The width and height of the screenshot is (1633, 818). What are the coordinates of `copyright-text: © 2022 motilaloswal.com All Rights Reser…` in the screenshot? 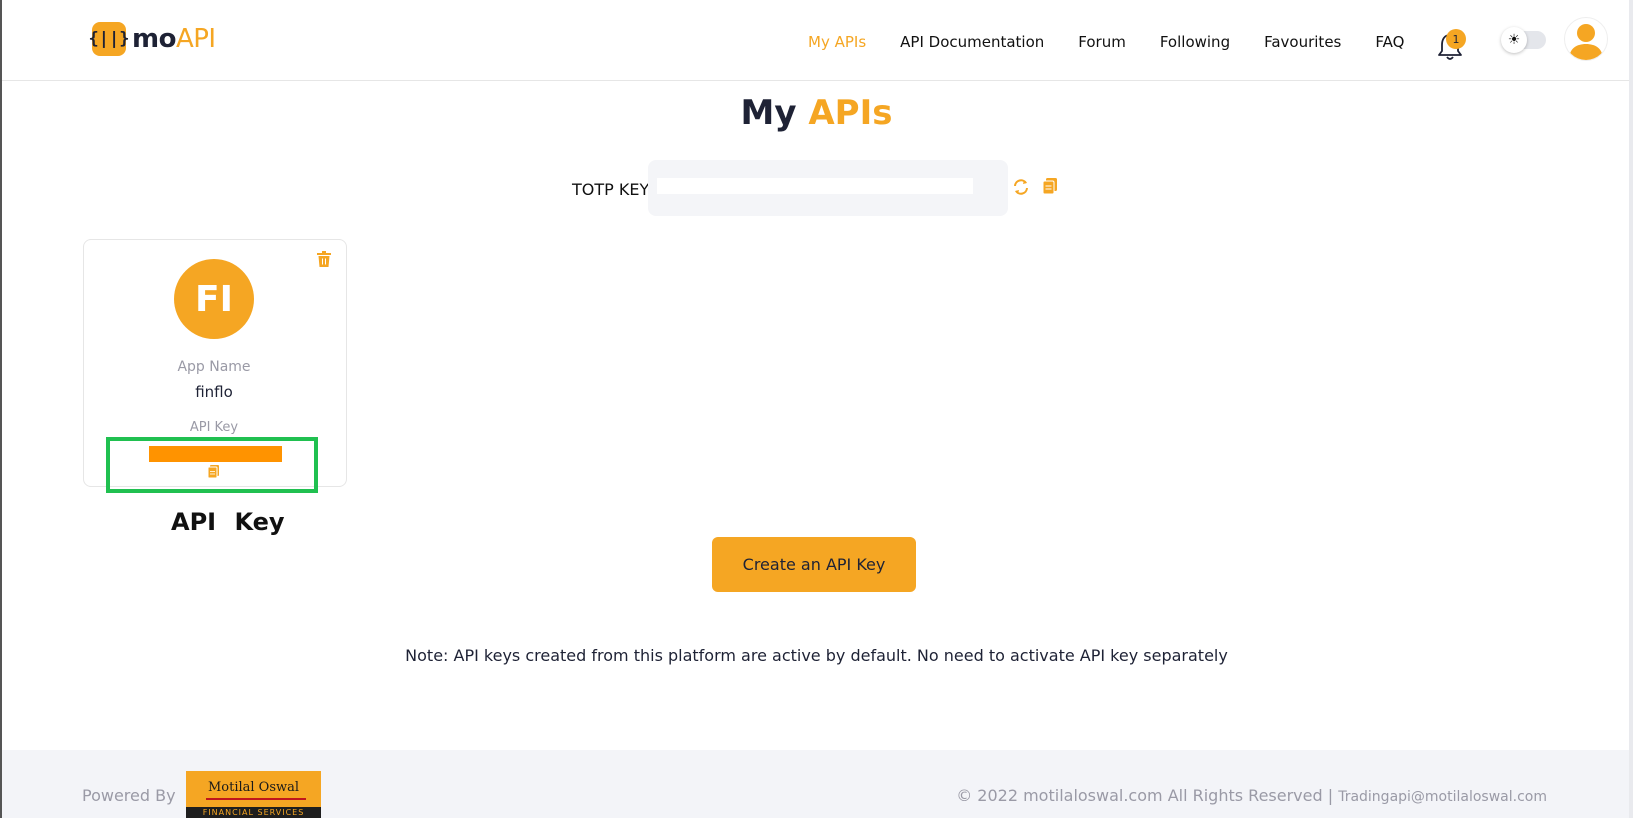 It's located at (1251, 795).